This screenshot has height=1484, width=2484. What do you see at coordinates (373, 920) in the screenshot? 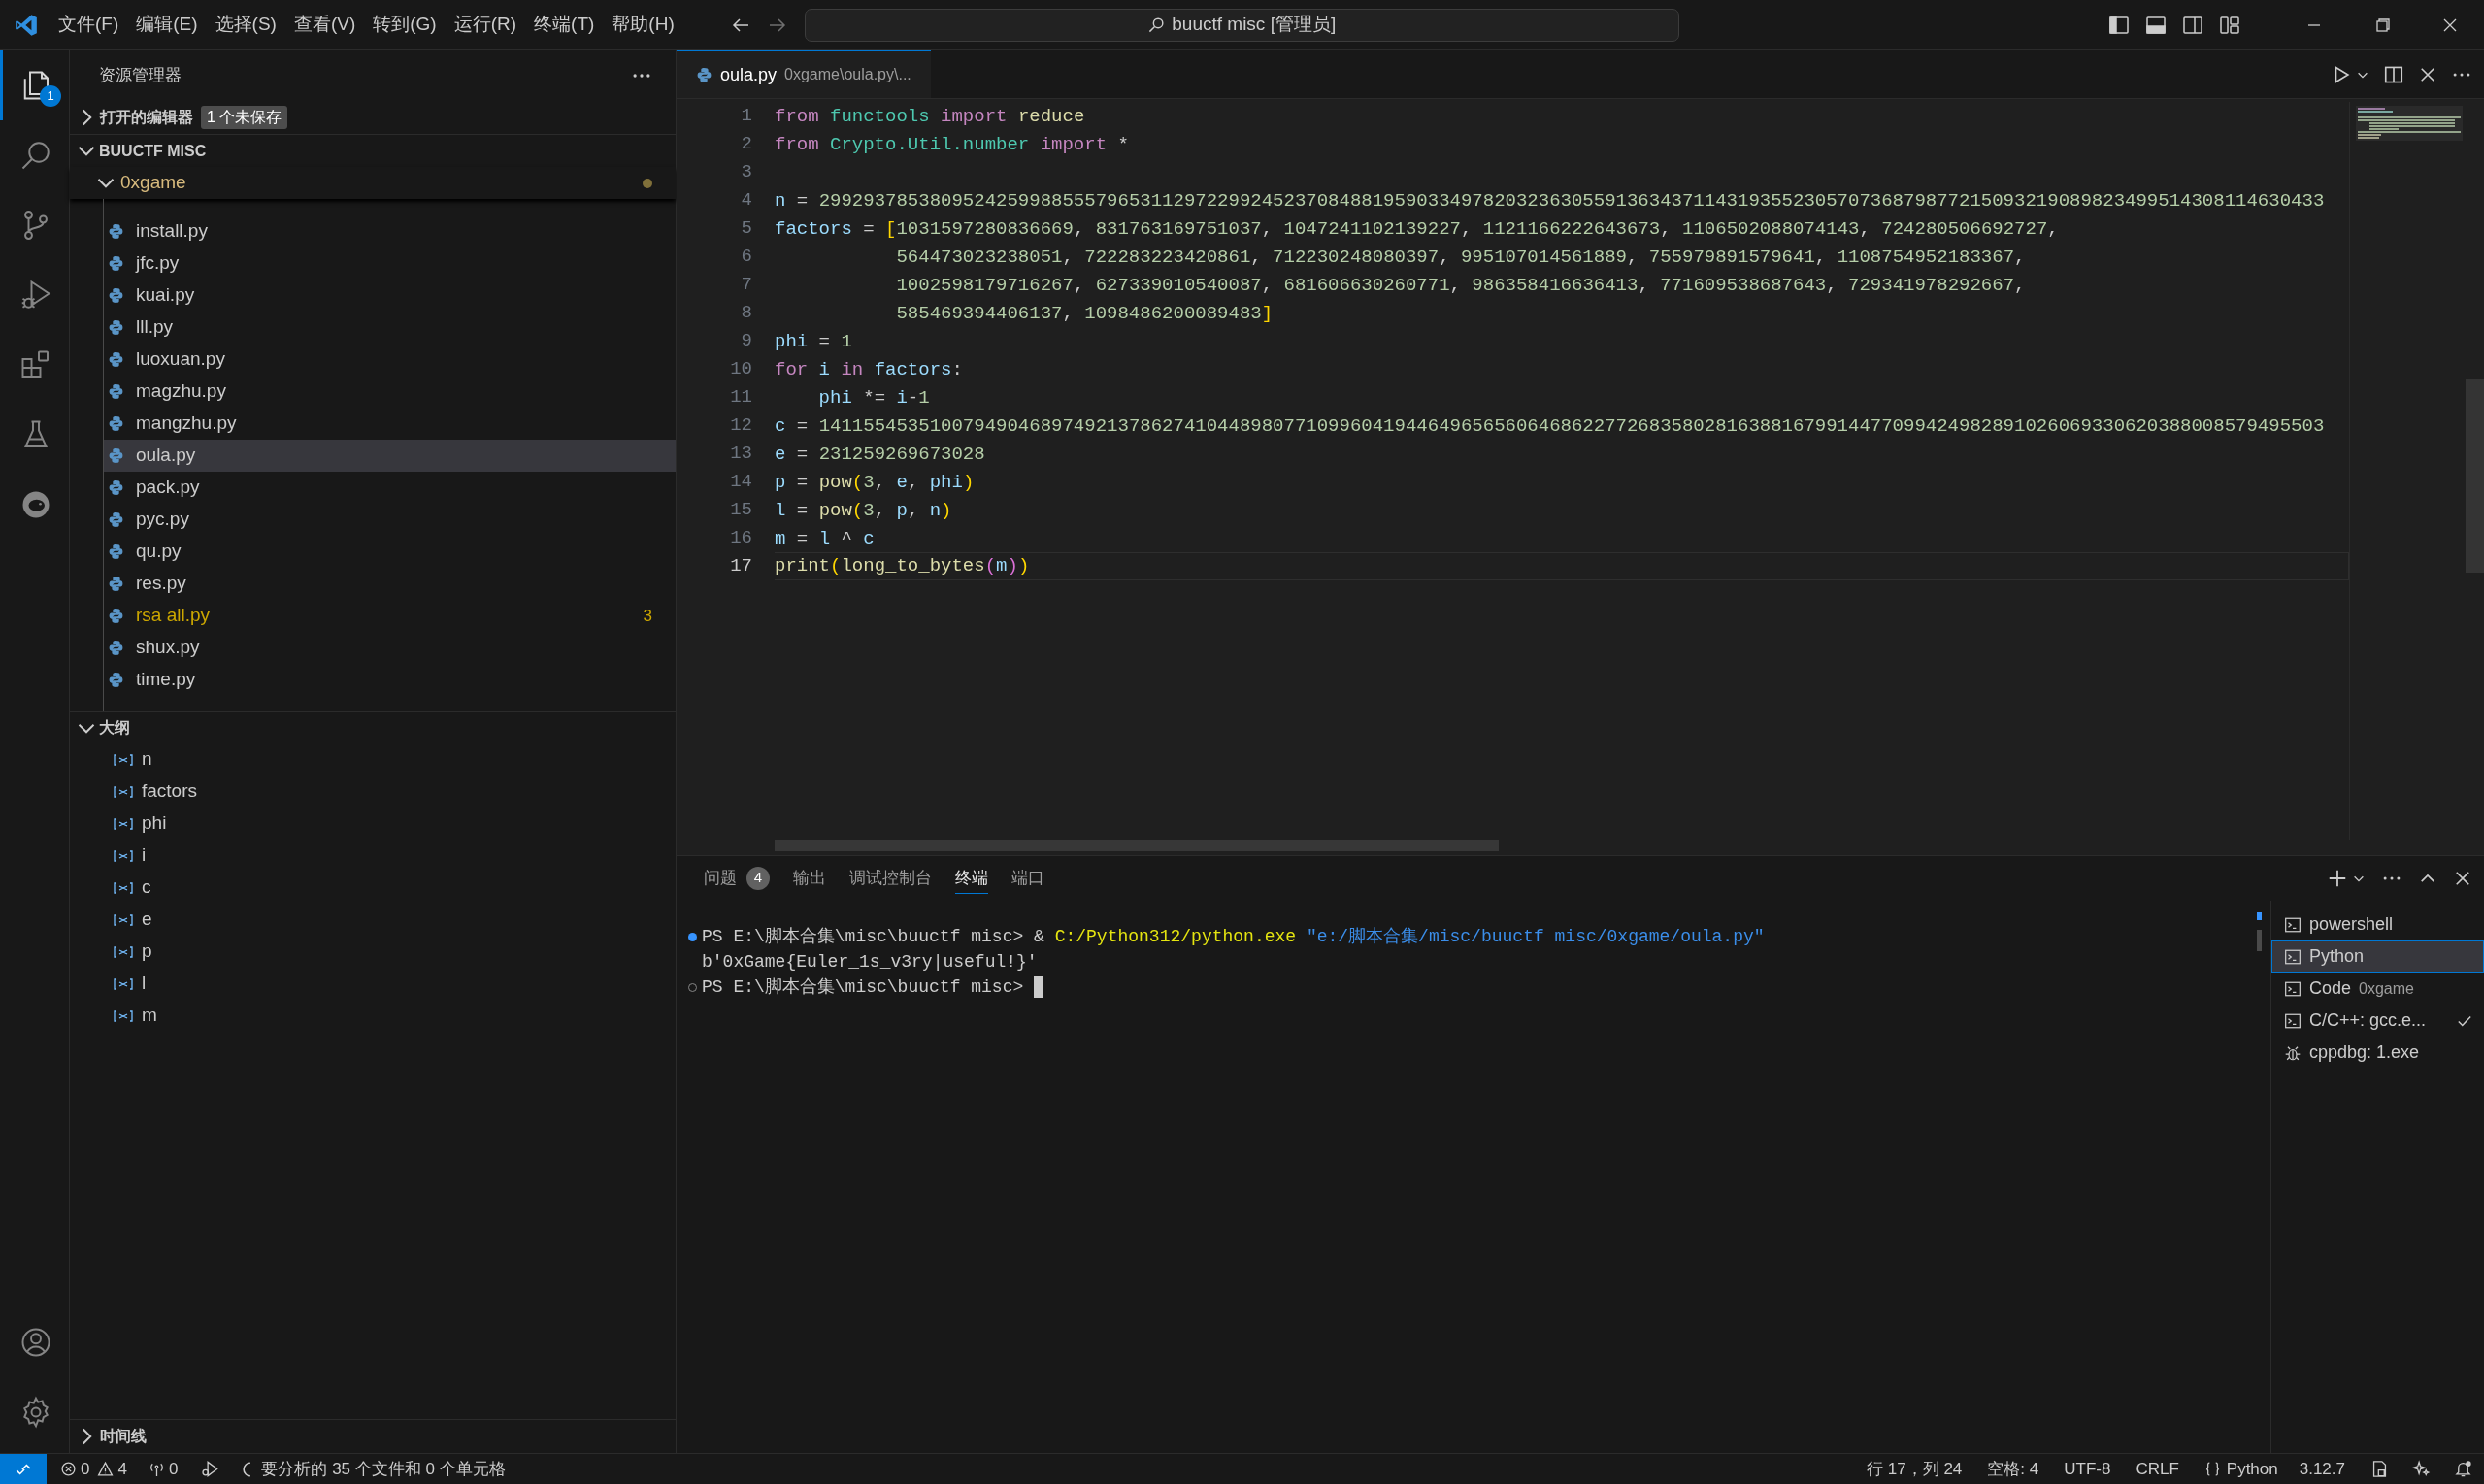
I see `outline-item: e` at bounding box center [373, 920].